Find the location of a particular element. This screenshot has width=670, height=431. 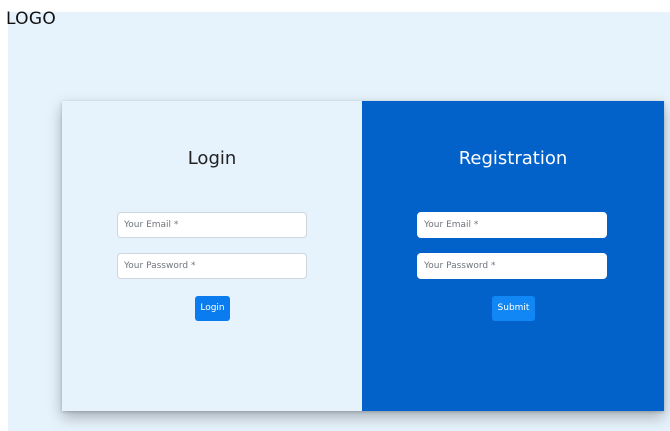

login-button: Login is located at coordinates (212, 308).